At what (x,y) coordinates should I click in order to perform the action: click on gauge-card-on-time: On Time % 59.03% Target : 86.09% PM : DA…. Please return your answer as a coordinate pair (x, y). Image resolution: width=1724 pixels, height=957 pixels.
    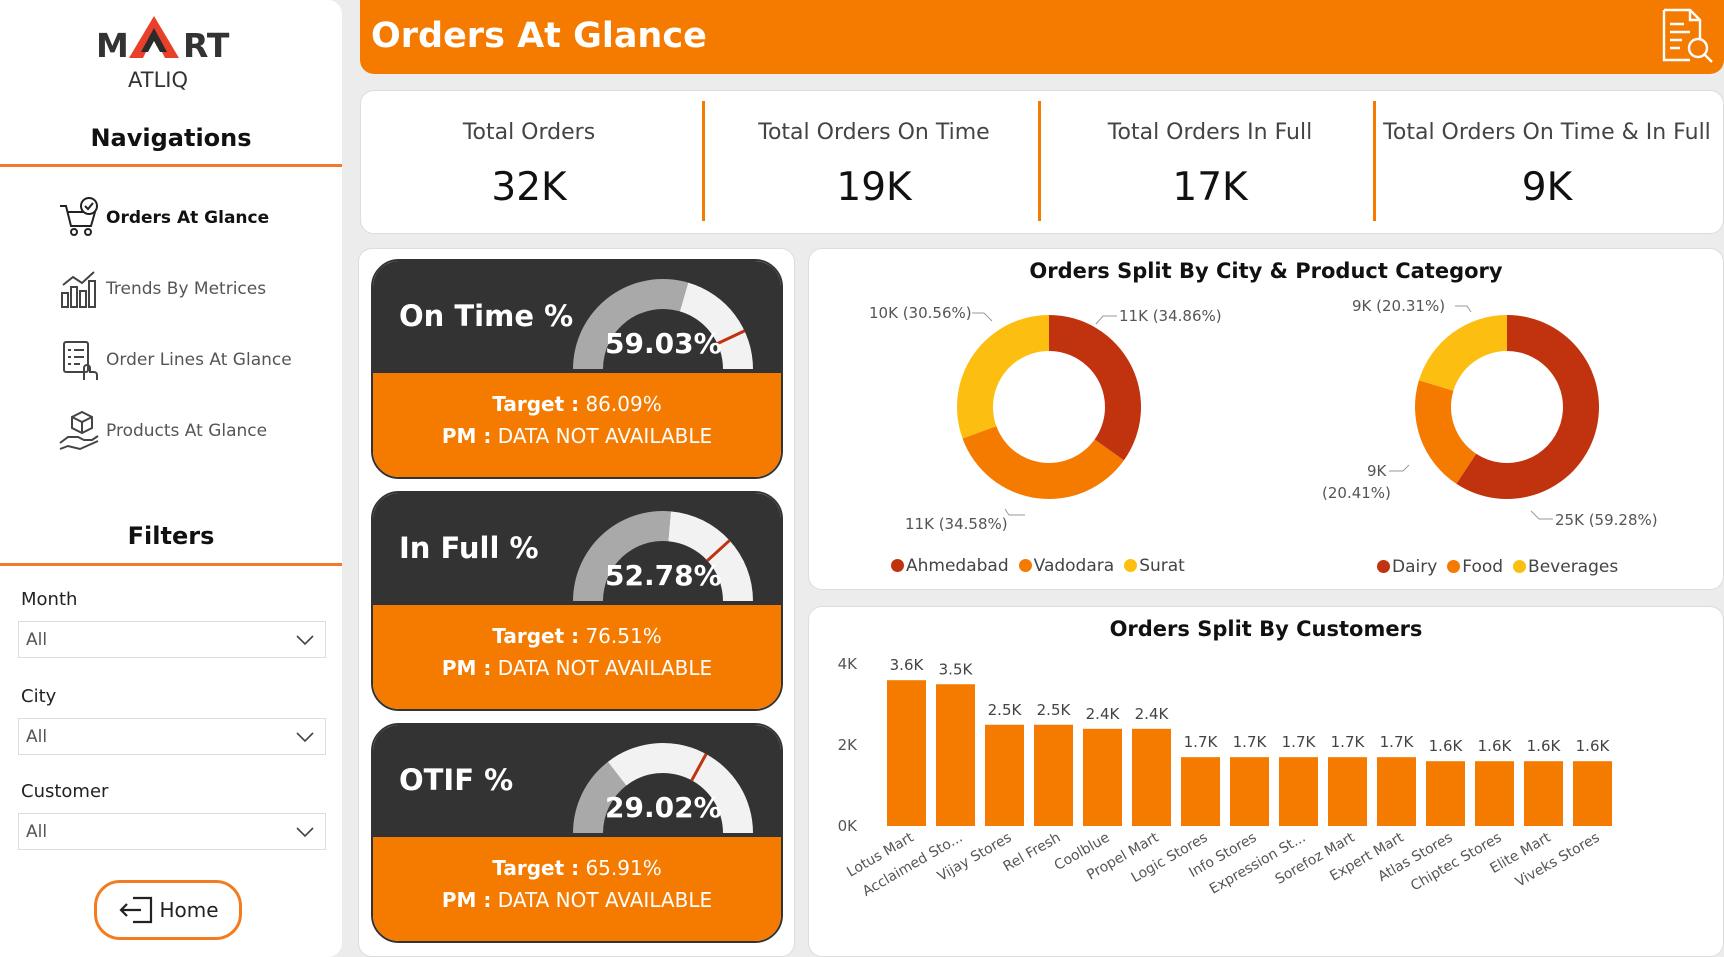
    Looking at the image, I should click on (577, 369).